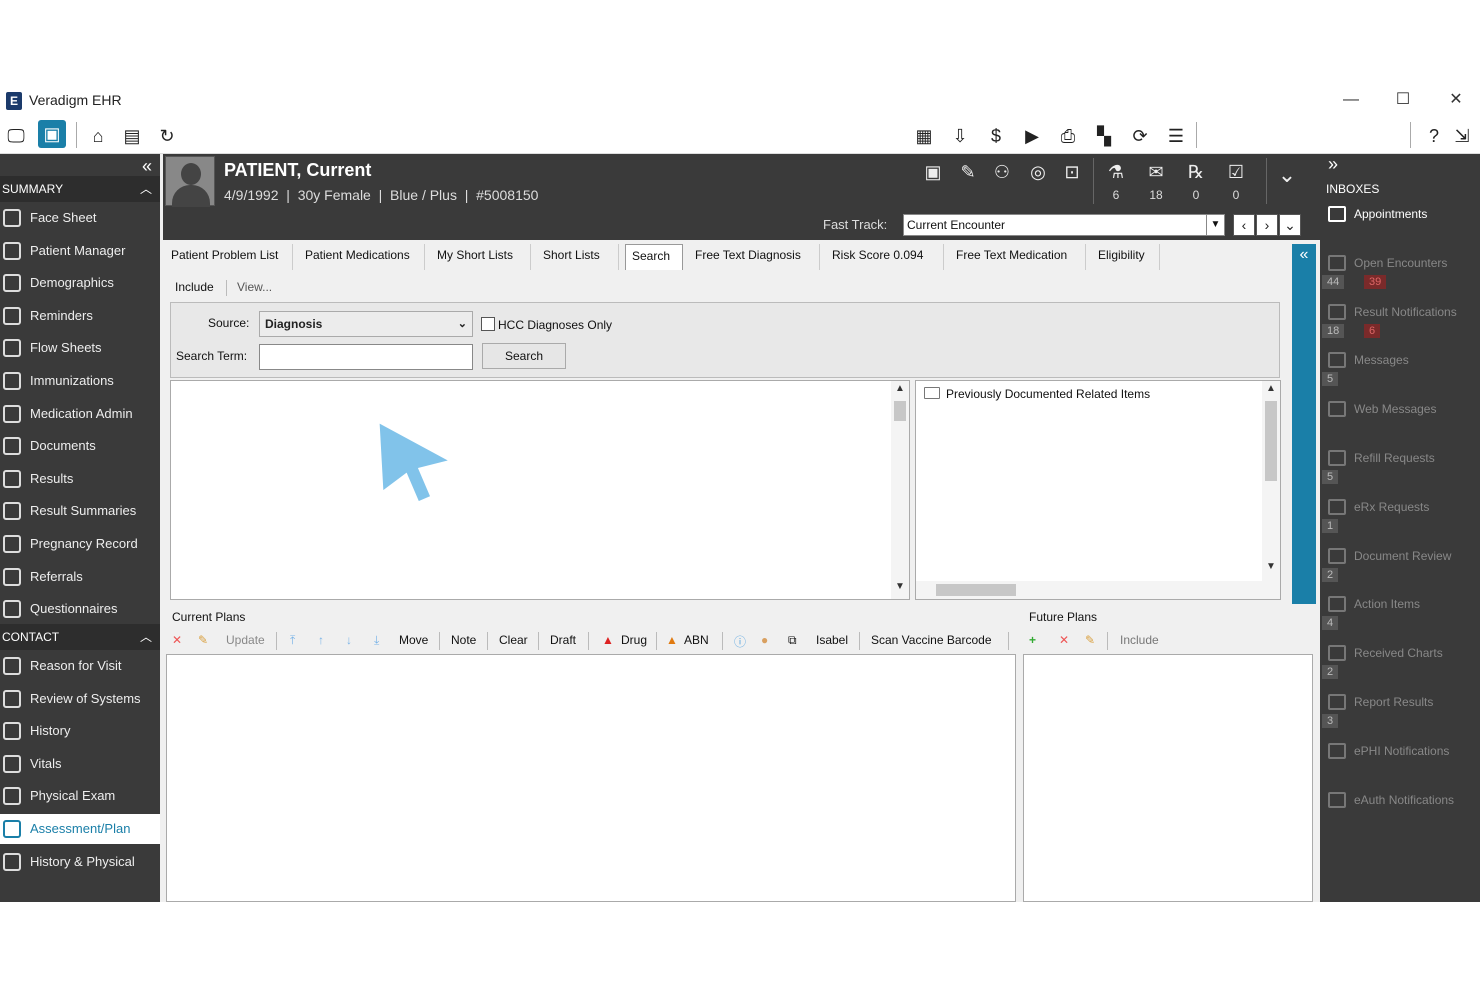  I want to click on help-icon: ?, so click(1434, 136).